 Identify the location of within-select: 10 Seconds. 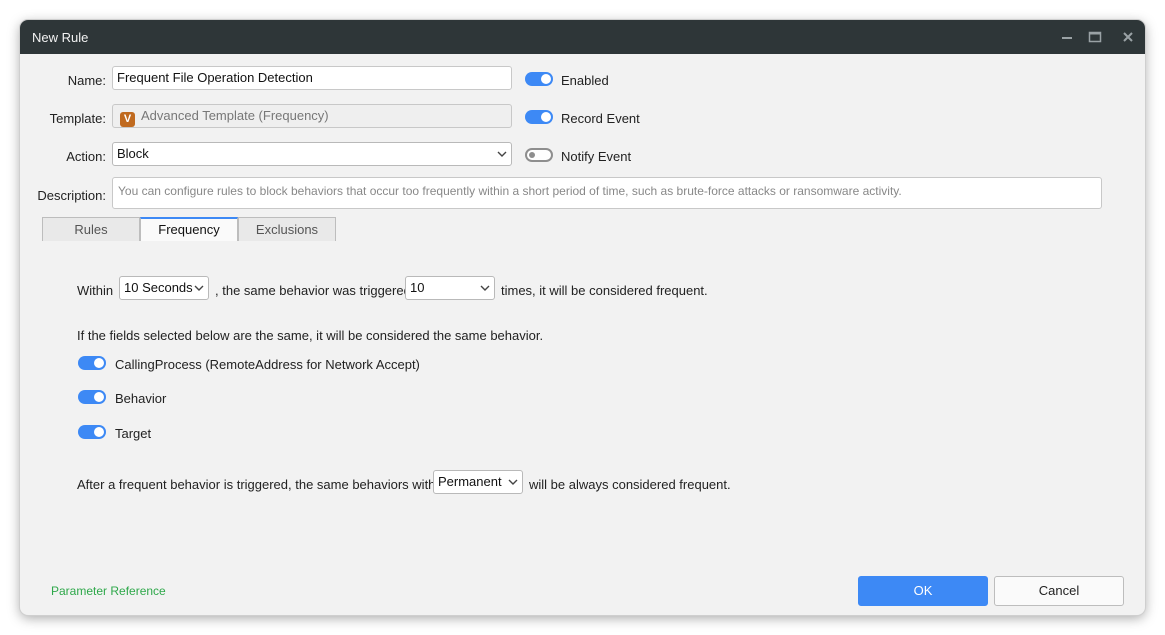
(164, 288).